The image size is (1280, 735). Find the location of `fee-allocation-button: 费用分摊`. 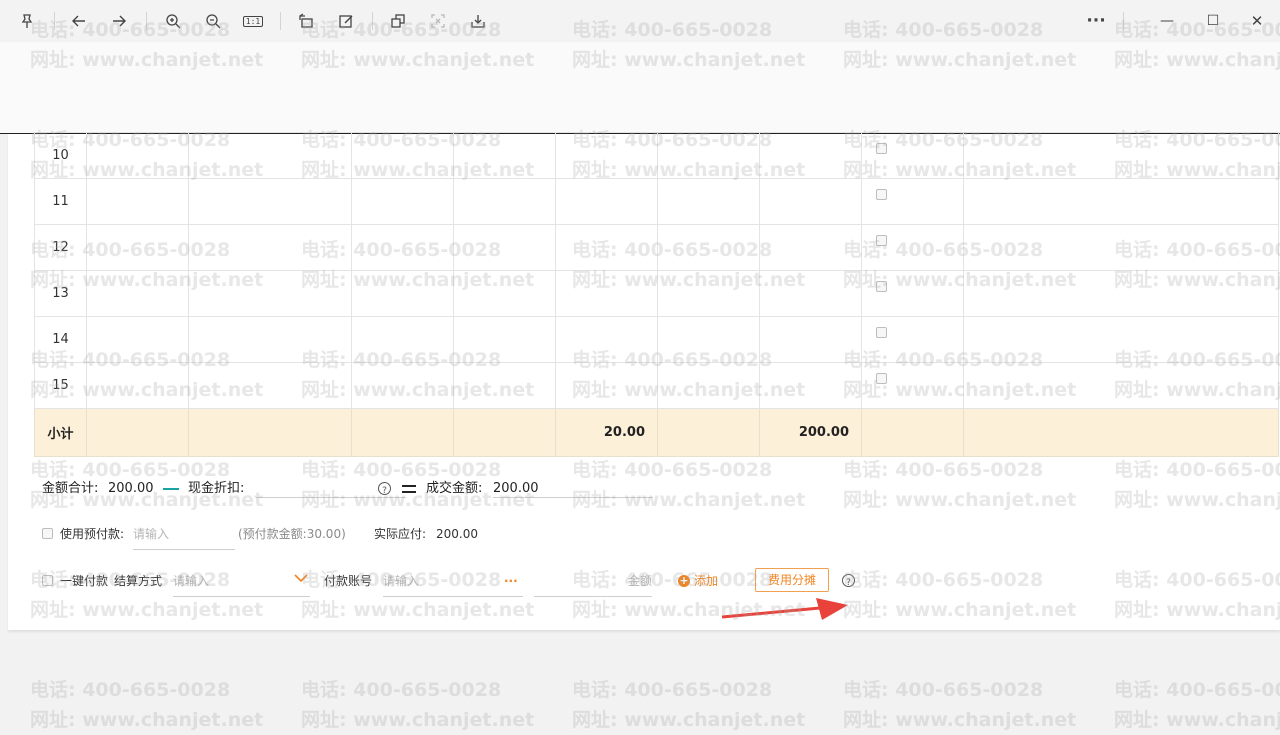

fee-allocation-button: 费用分摊 is located at coordinates (792, 580).